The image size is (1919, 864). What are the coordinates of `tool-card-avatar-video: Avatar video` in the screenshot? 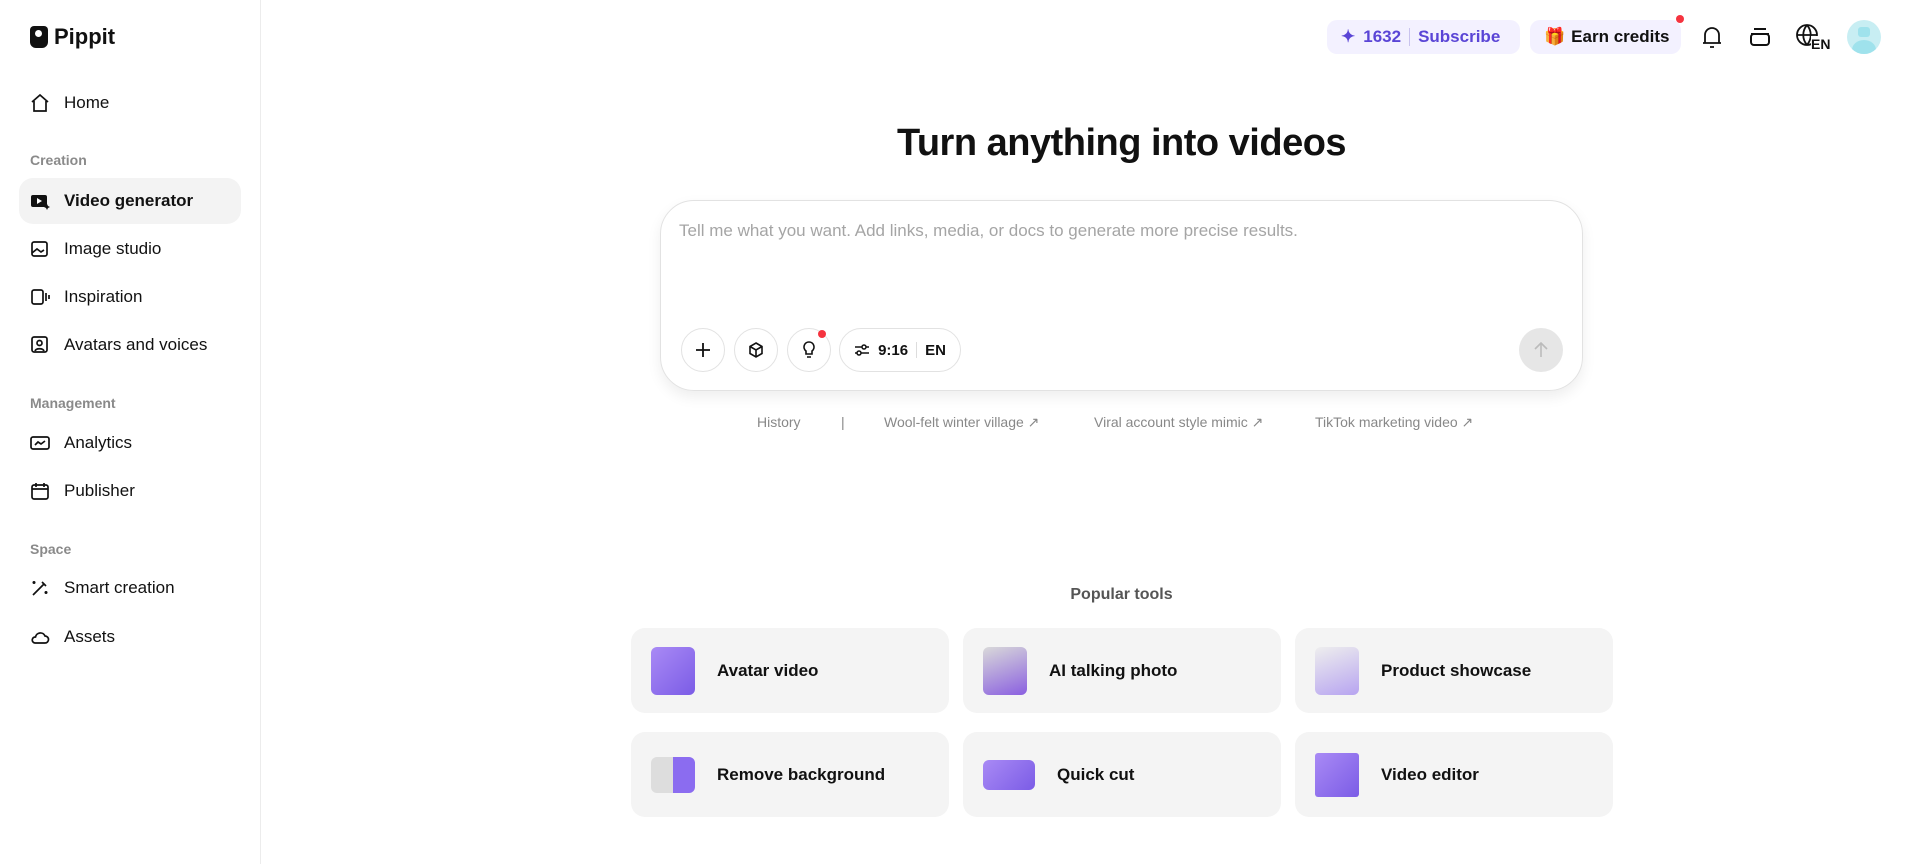 It's located at (790, 670).